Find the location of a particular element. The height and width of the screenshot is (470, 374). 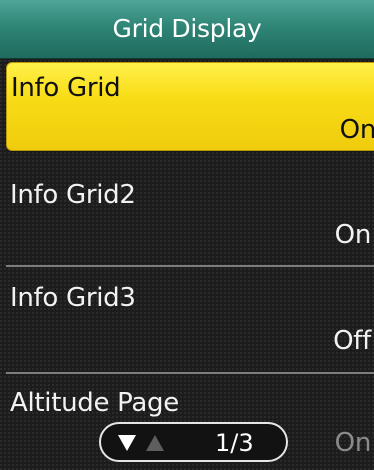

menu-item-label: Info Grid2 is located at coordinates (73, 195).